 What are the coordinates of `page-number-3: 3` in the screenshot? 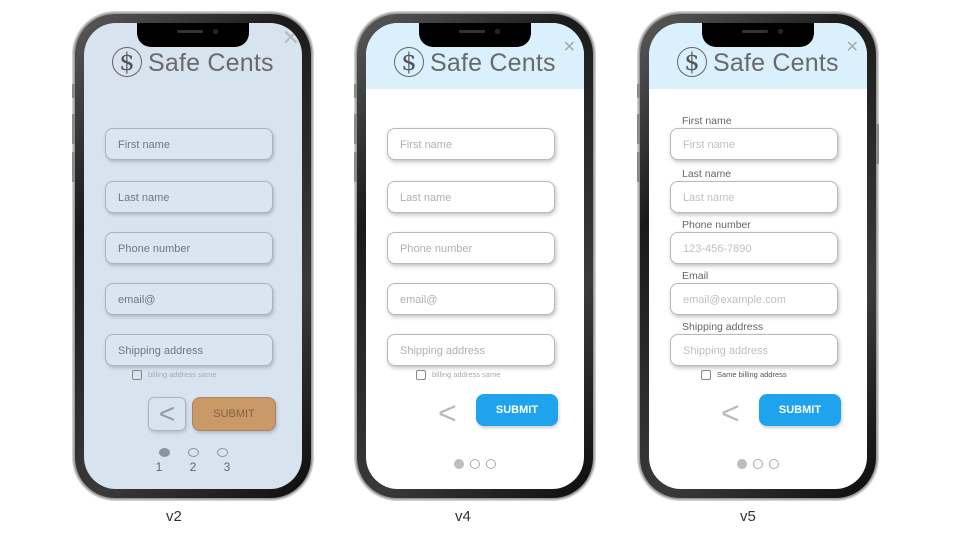 It's located at (227, 467).